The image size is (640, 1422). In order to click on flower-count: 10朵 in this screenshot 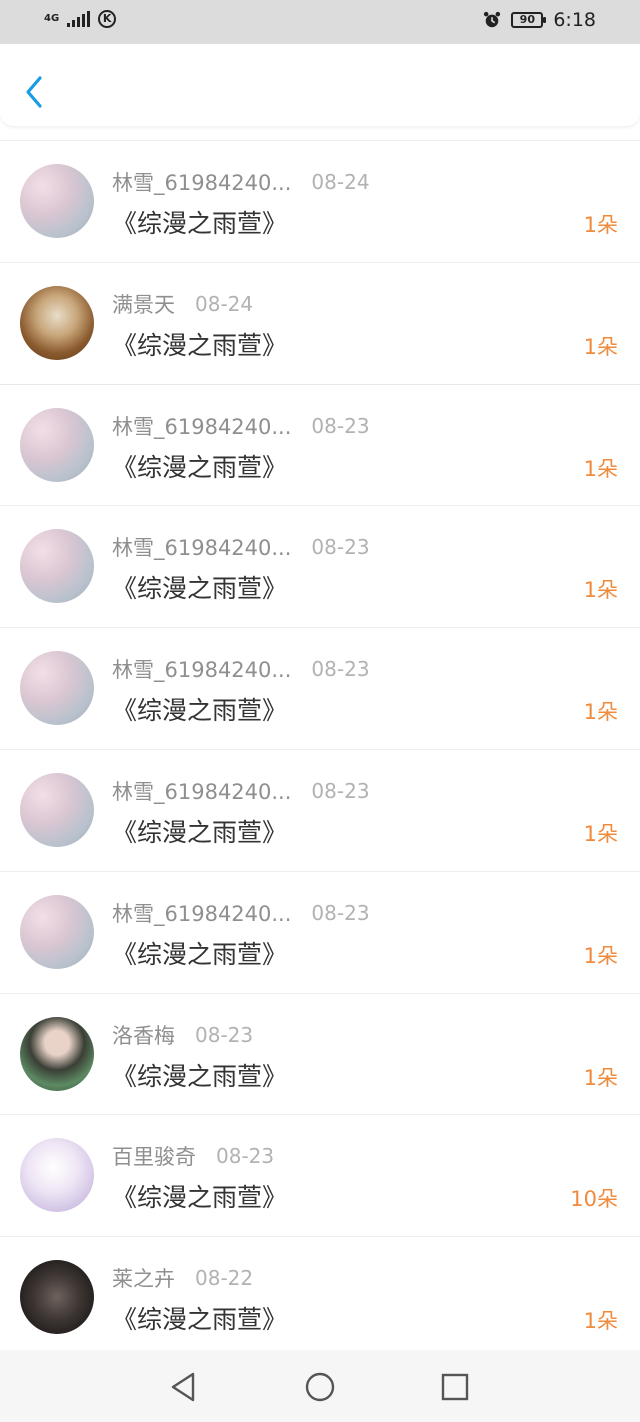, I will do `click(594, 1199)`.